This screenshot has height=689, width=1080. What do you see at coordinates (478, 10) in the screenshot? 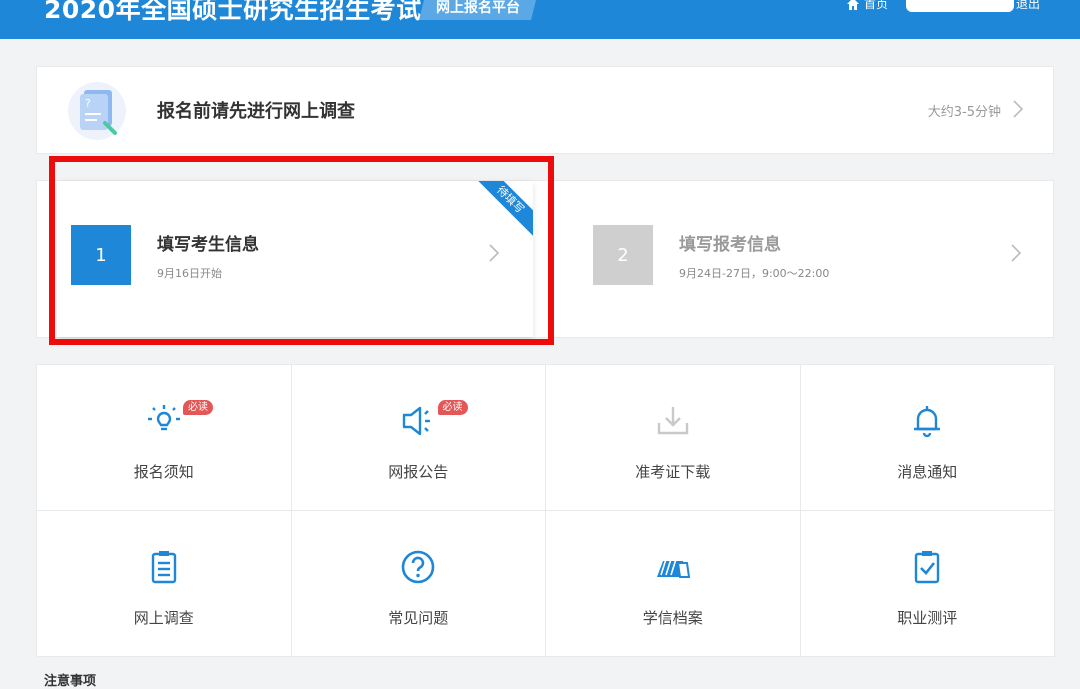
I see `platform-tag: 网上报名平台` at bounding box center [478, 10].